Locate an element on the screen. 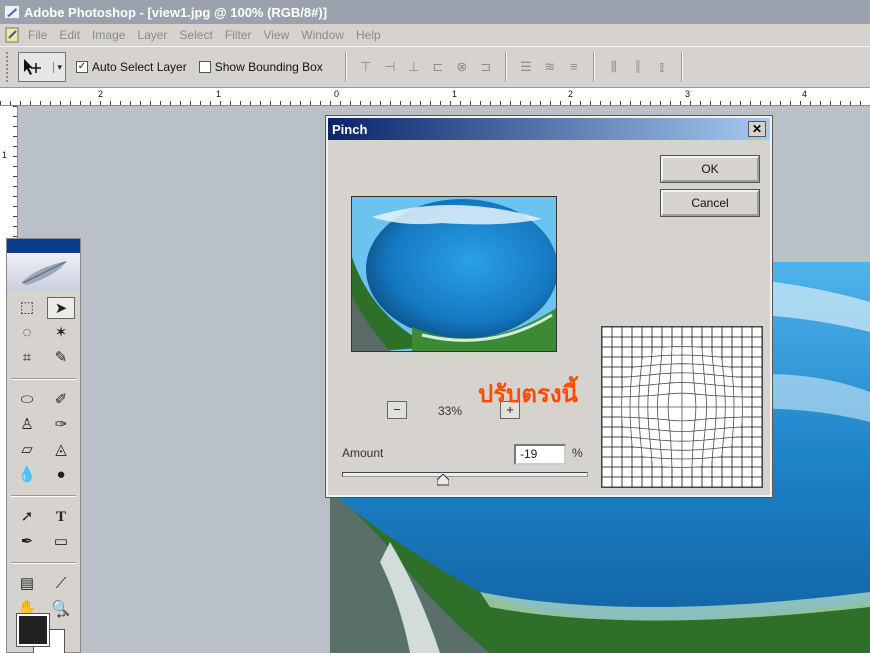 The height and width of the screenshot is (653, 870). paint-bucket-tool-icon: ◬ is located at coordinates (61, 450).